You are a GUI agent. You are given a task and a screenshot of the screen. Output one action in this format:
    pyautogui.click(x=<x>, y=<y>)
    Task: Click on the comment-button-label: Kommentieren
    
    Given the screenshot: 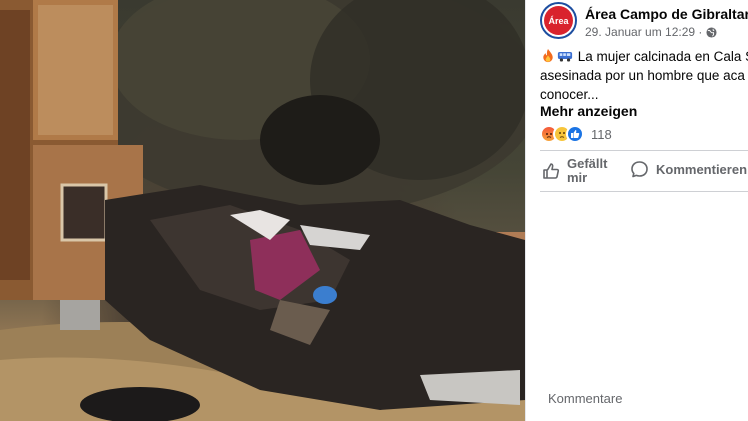 What is the action you would take?
    pyautogui.click(x=702, y=169)
    